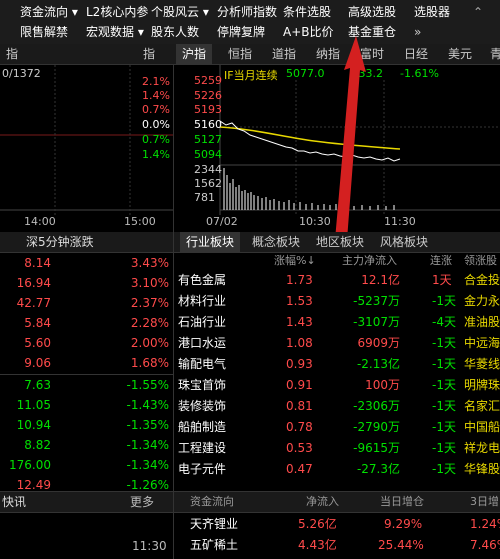  I want to click on col-header: 涨幅%↓, so click(295, 261).